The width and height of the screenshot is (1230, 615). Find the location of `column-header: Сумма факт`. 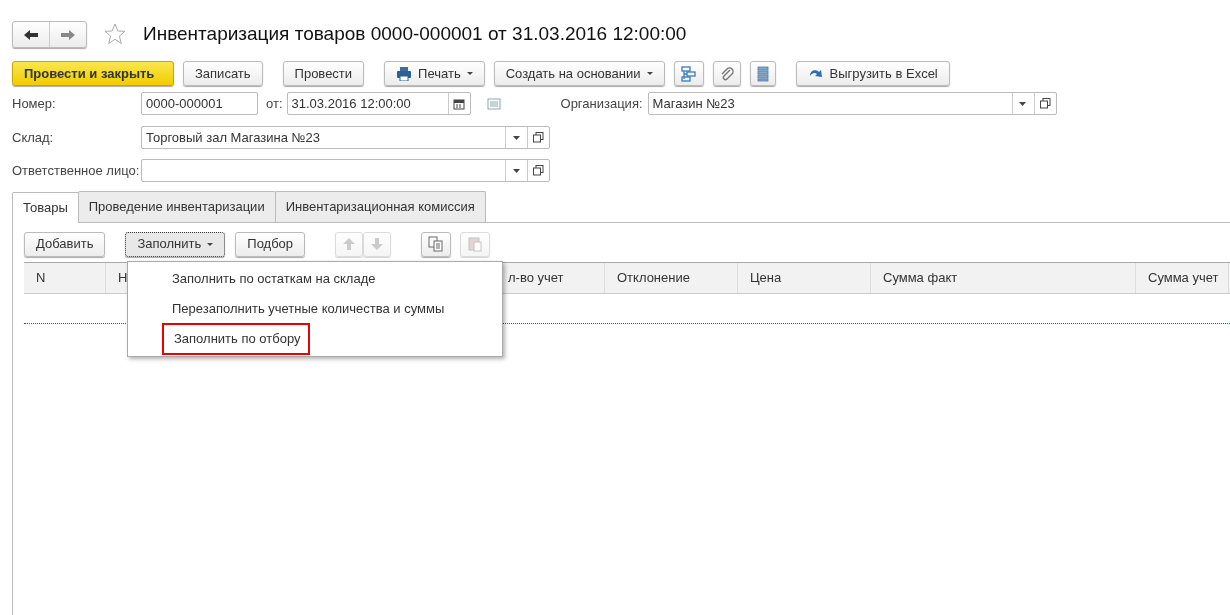

column-header: Сумма факт is located at coordinates (1003, 277).